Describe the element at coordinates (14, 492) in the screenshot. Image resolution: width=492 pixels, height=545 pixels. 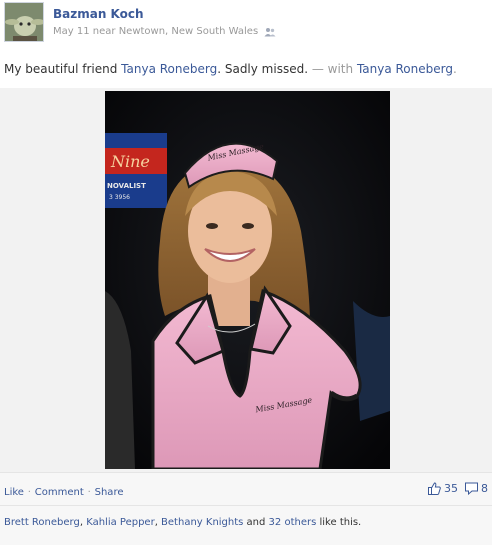
I see `like-link: Like` at that location.